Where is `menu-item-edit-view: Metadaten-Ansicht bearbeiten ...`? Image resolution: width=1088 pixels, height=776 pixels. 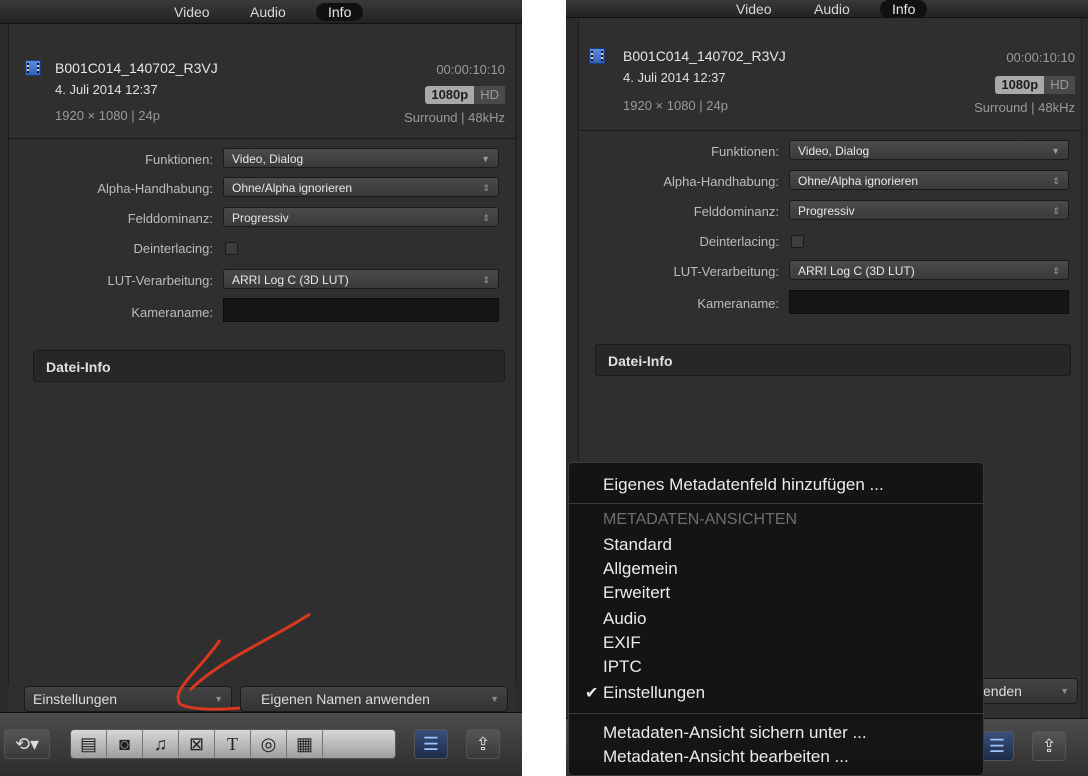 menu-item-edit-view: Metadaten-Ansicht bearbeiten ... is located at coordinates (726, 757).